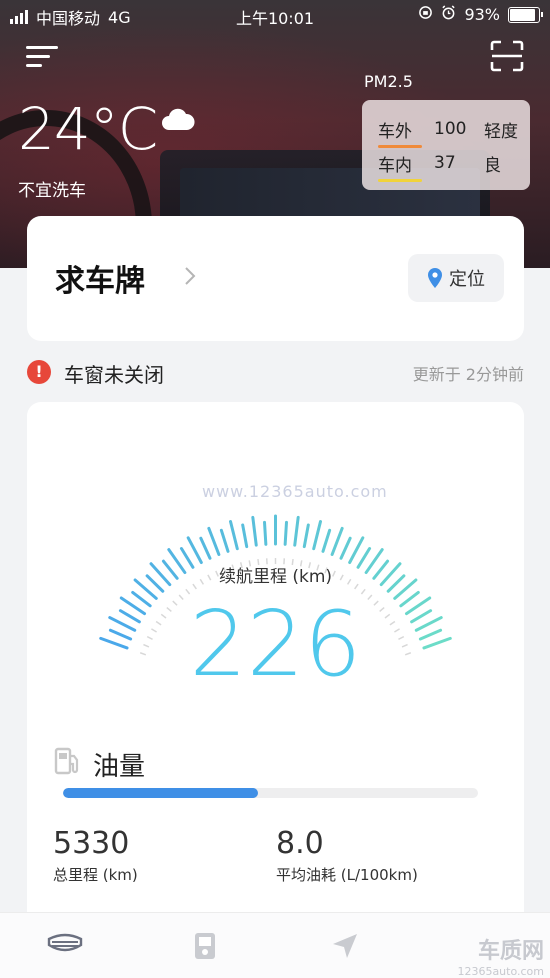 Image resolution: width=550 pixels, height=978 pixels. I want to click on status-bar: 中国移动 4G 上午10:01 93%, so click(275, 15).